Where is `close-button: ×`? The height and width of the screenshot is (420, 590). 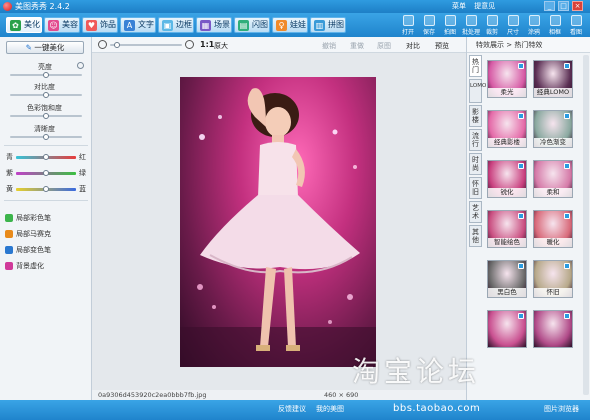 close-button: × is located at coordinates (577, 6).